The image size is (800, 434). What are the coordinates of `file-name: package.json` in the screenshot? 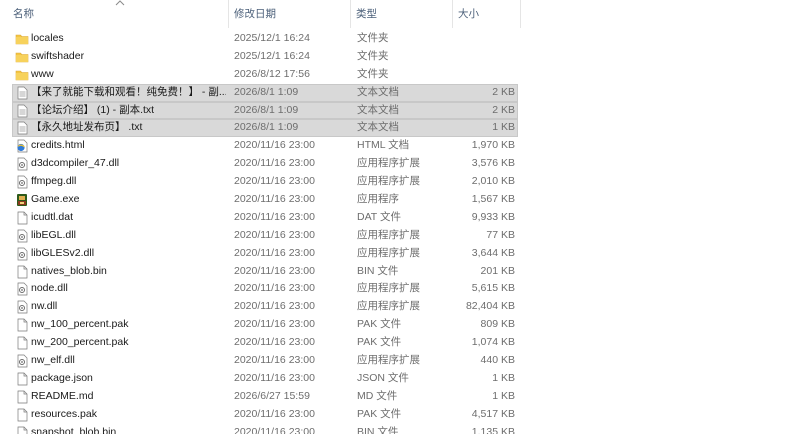 It's located at (62, 377).